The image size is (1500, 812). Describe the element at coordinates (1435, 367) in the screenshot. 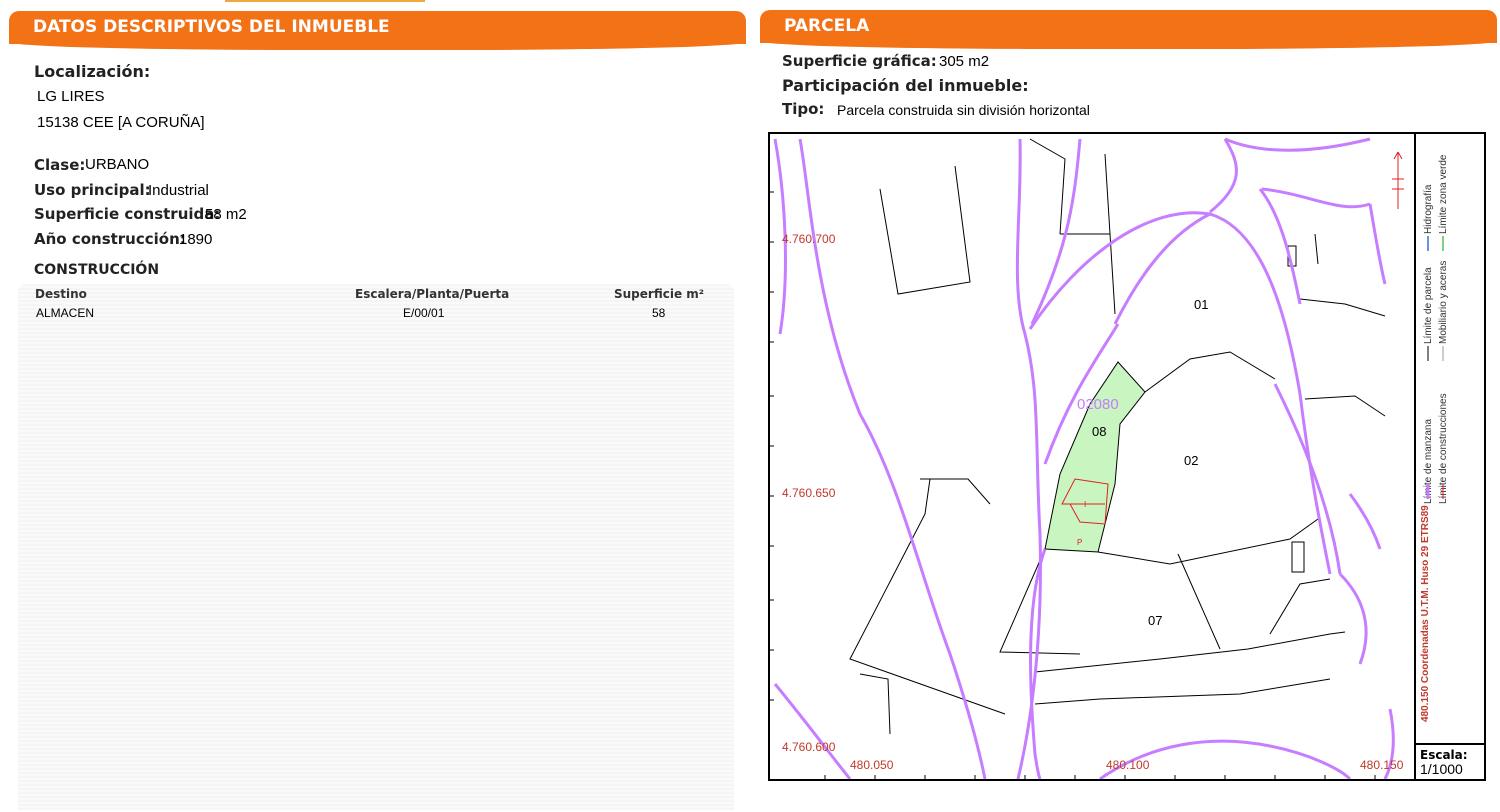

I see `legend-swatches` at that location.